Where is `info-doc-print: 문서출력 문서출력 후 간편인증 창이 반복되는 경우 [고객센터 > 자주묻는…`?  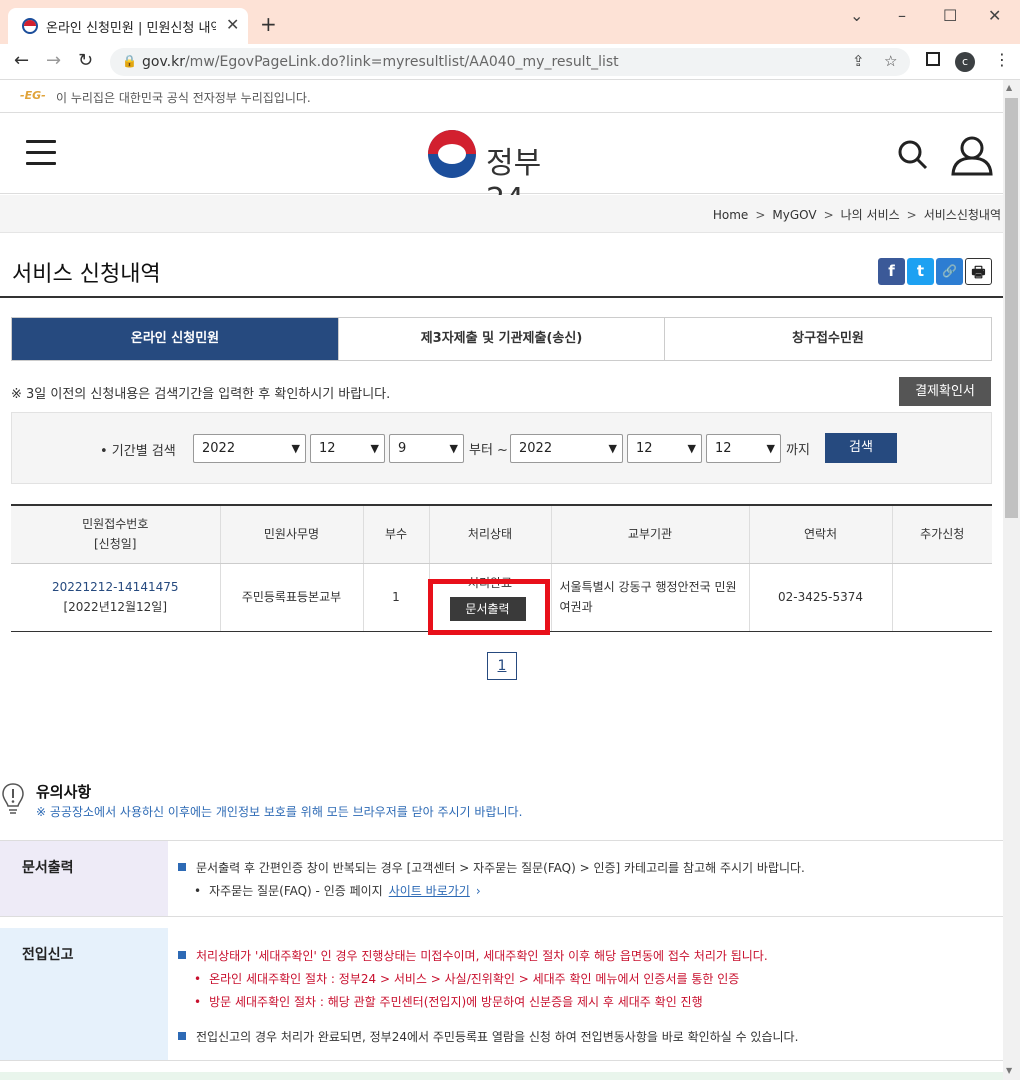
info-doc-print: 문서출력 문서출력 후 간편인증 창이 반복되는 경우 [고객센터 > 자주묻는… is located at coordinates (501, 879).